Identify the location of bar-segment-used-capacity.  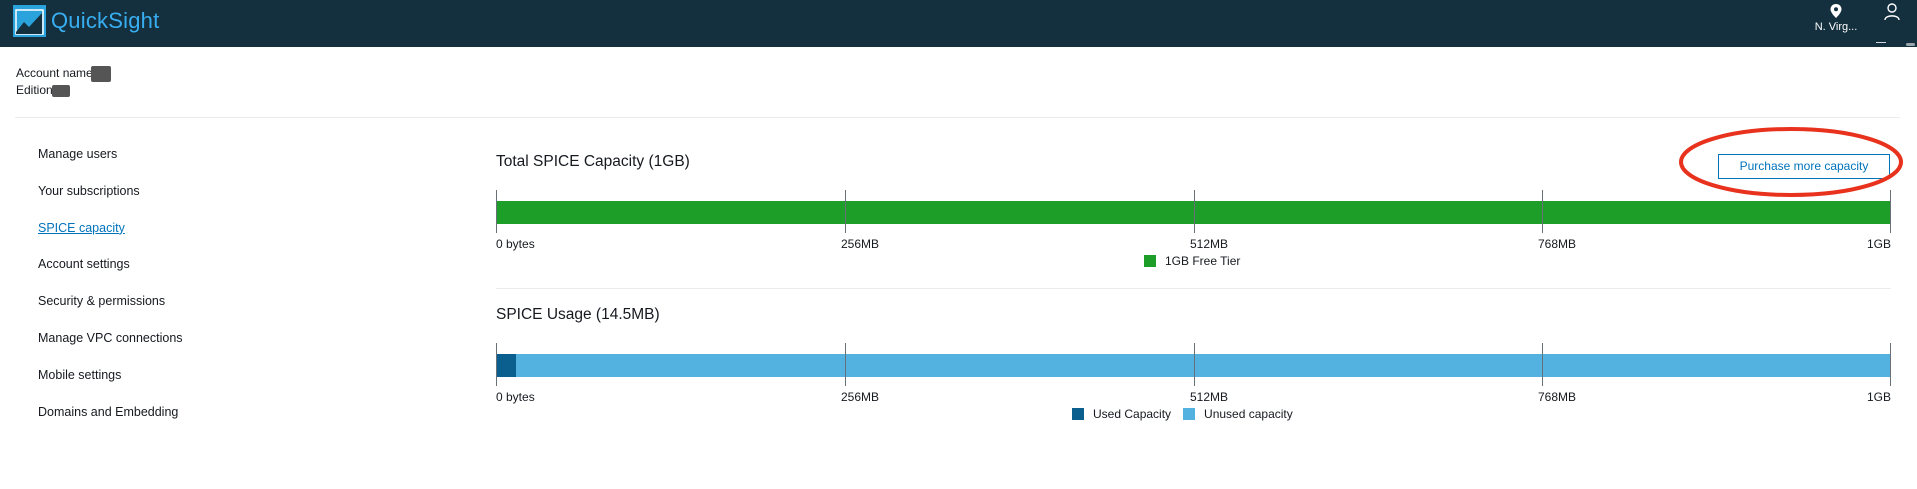
(506, 365).